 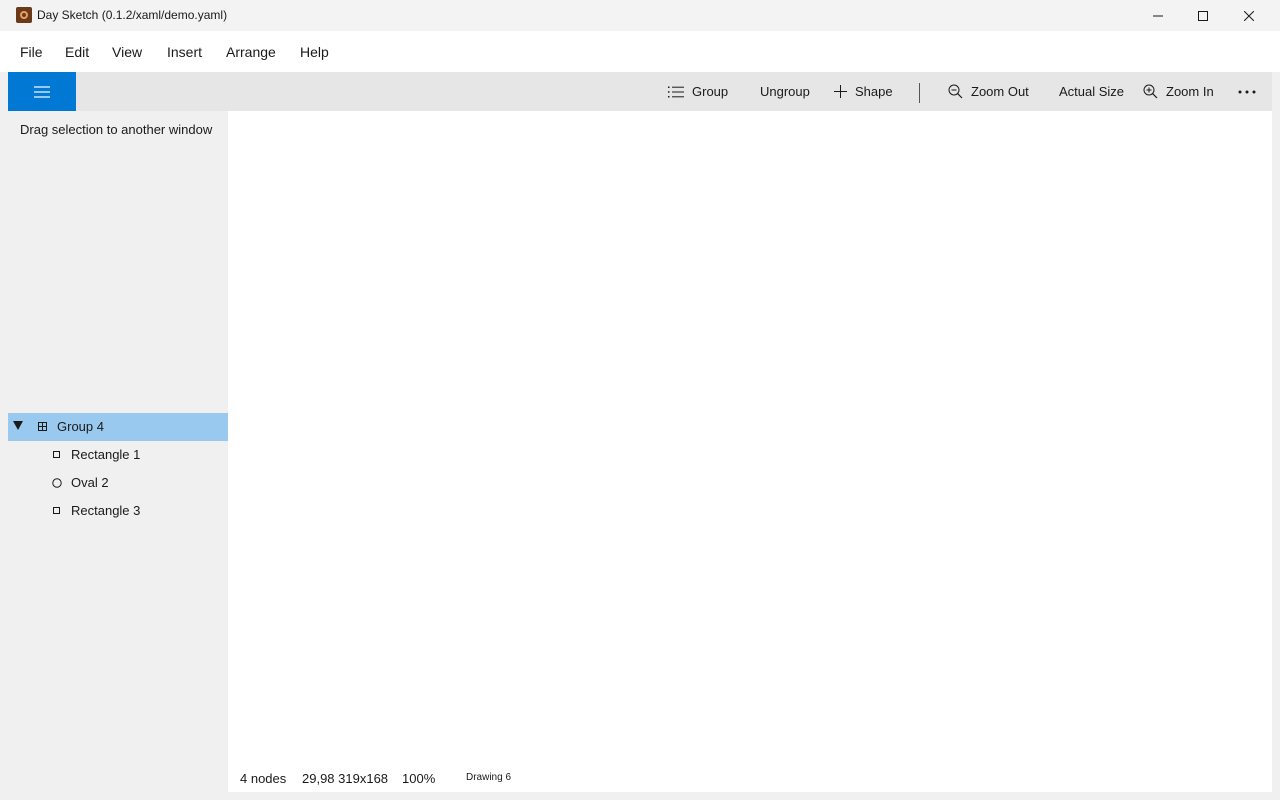 I want to click on node-tree: Group 4 Rectangle 1 Oval 2 Rectangle 3, so click(x=118, y=469).